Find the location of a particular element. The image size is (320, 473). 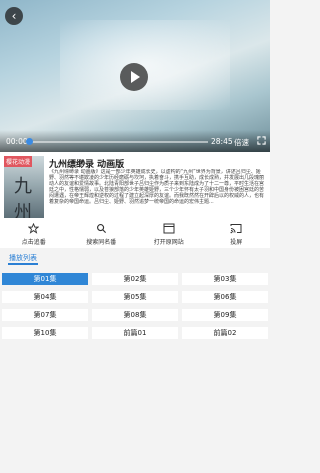

chevron-left-icon: ‹ is located at coordinates (14, 16).